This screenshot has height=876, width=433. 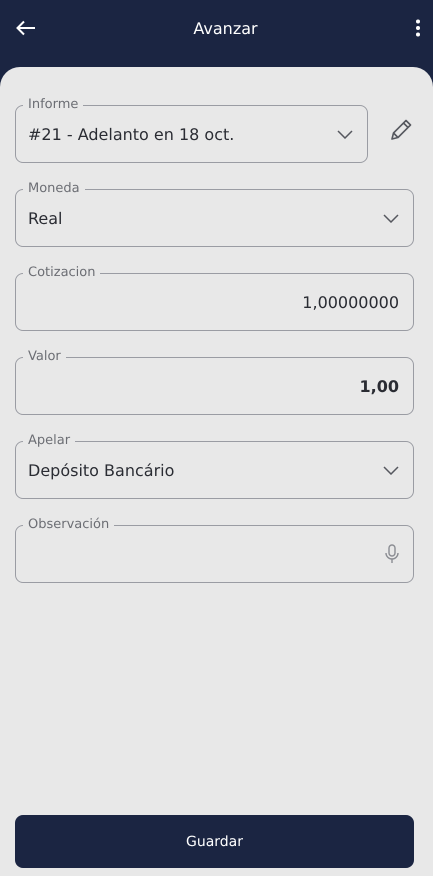 What do you see at coordinates (132, 134) in the screenshot?
I see `field-value: #21 - Adelanto en 18 oct.` at bounding box center [132, 134].